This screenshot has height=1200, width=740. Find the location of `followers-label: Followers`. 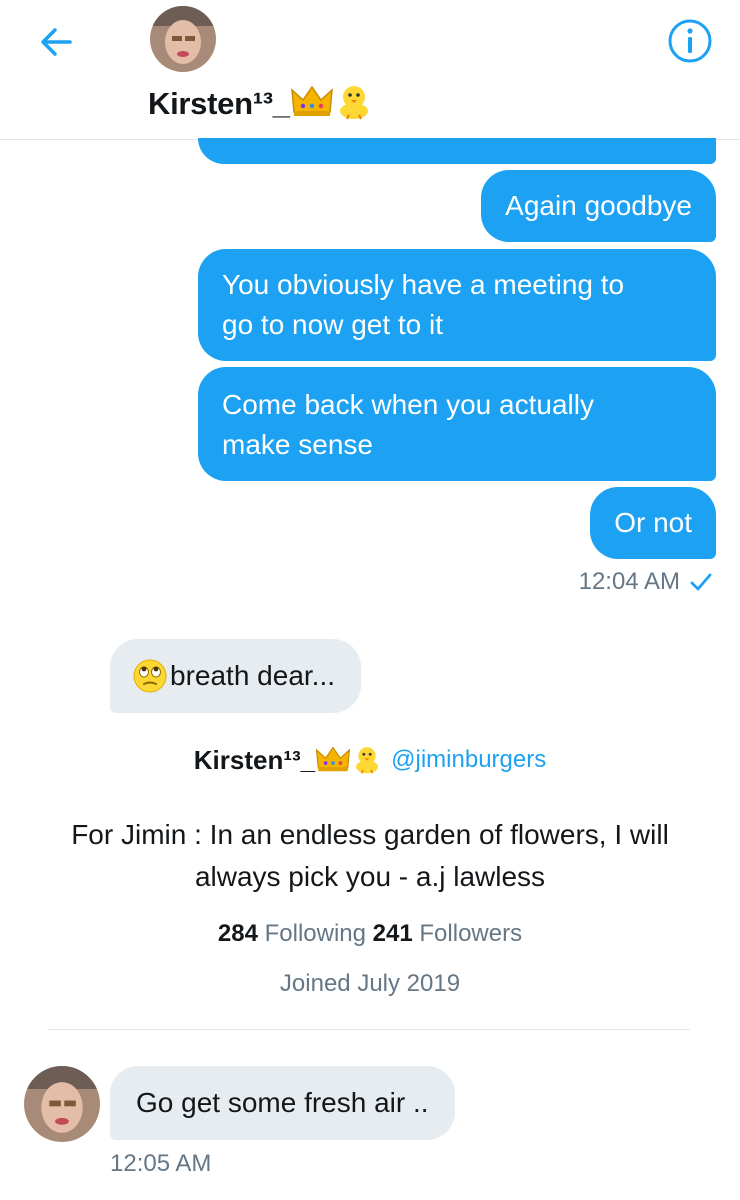

followers-label: Followers is located at coordinates (471, 933).